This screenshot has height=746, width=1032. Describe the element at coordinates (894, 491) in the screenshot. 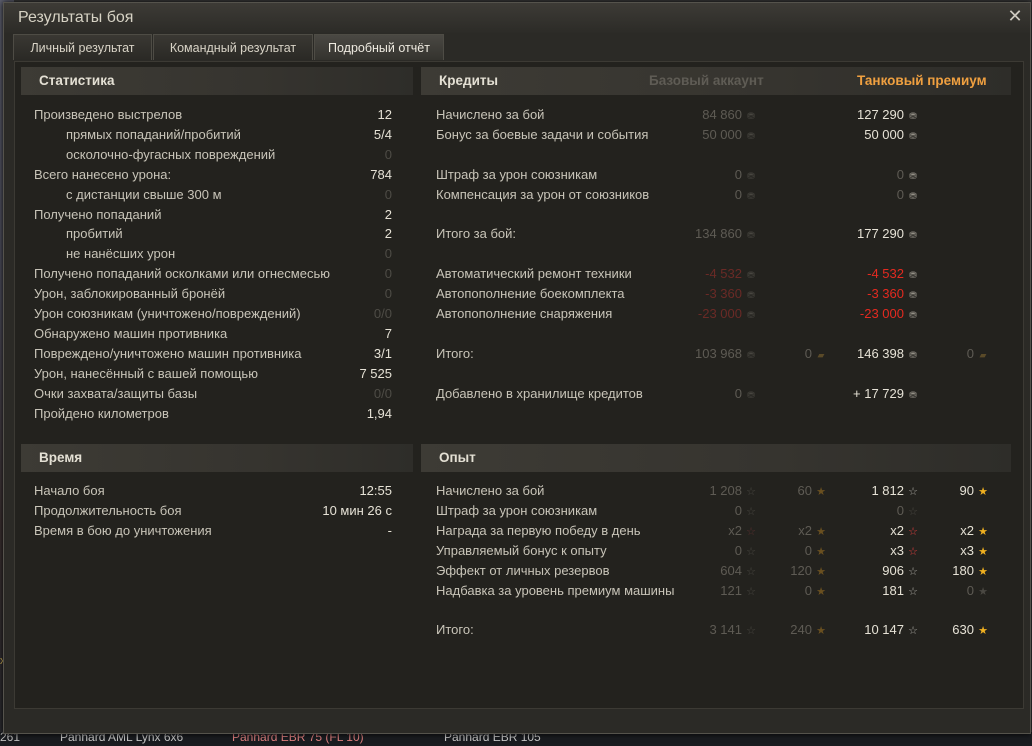

I see `xp-premium-value: 1 812 ☆` at that location.